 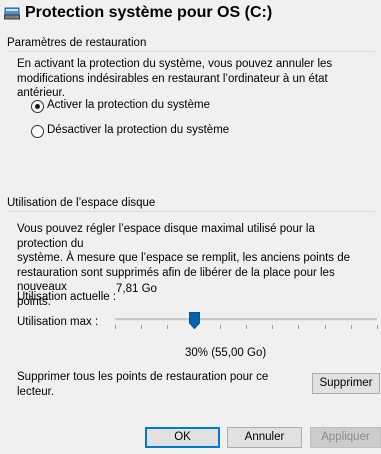 I want to click on cancel-button: Annuler, so click(x=264, y=437).